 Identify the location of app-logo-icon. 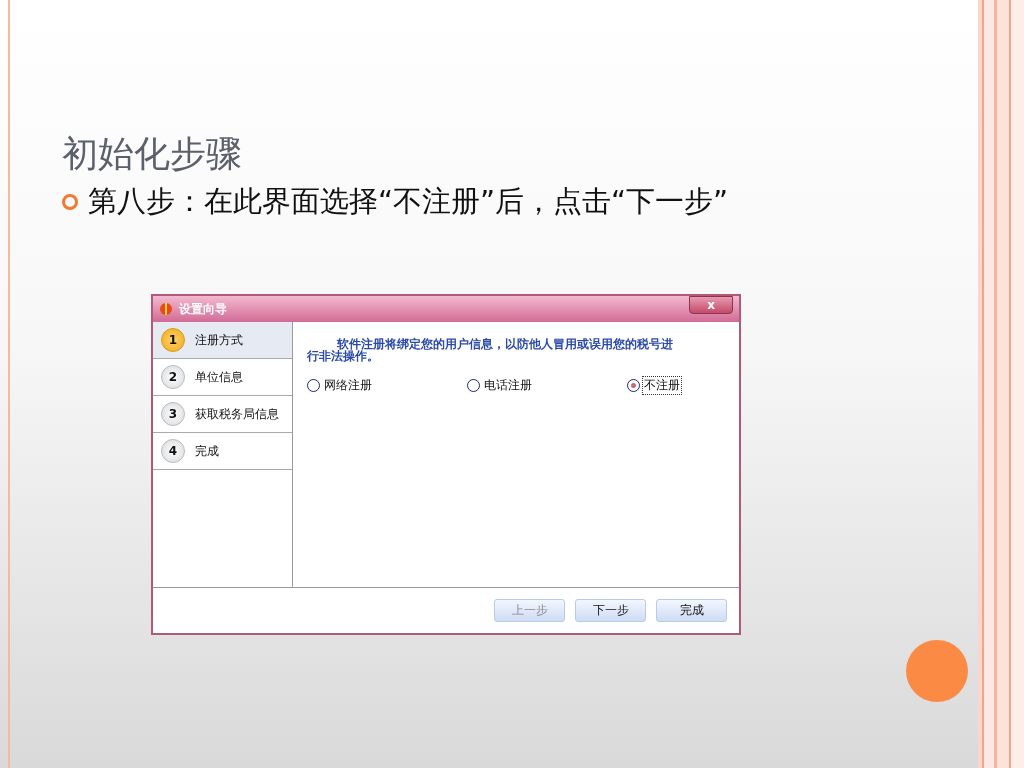
(166, 309).